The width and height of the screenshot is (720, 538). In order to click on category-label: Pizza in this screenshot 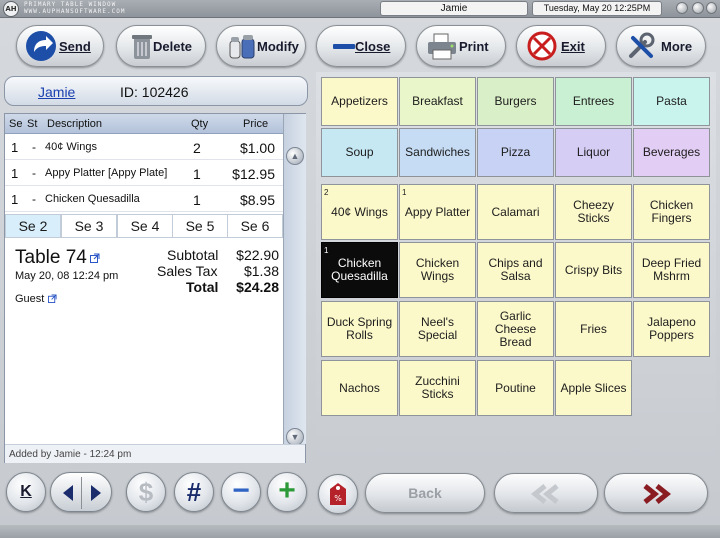, I will do `click(515, 152)`.